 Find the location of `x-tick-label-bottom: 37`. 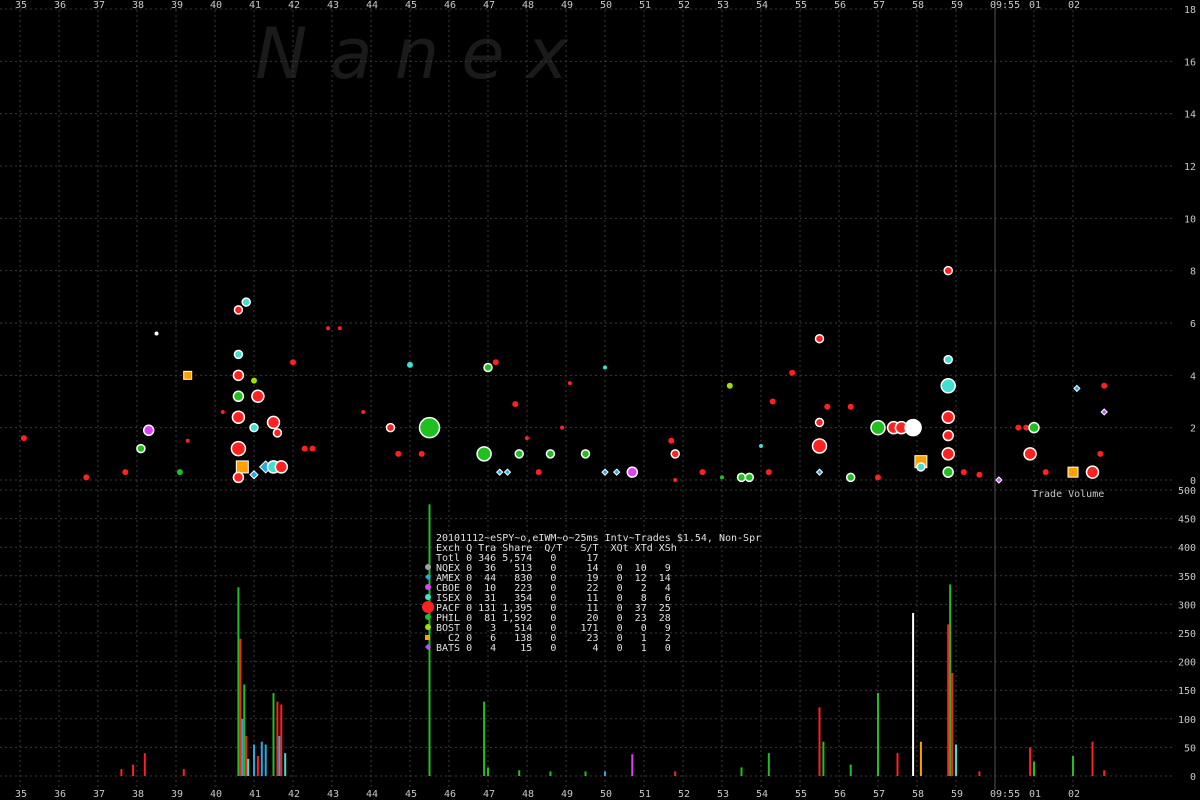

x-tick-label-bottom: 37 is located at coordinates (99, 794).